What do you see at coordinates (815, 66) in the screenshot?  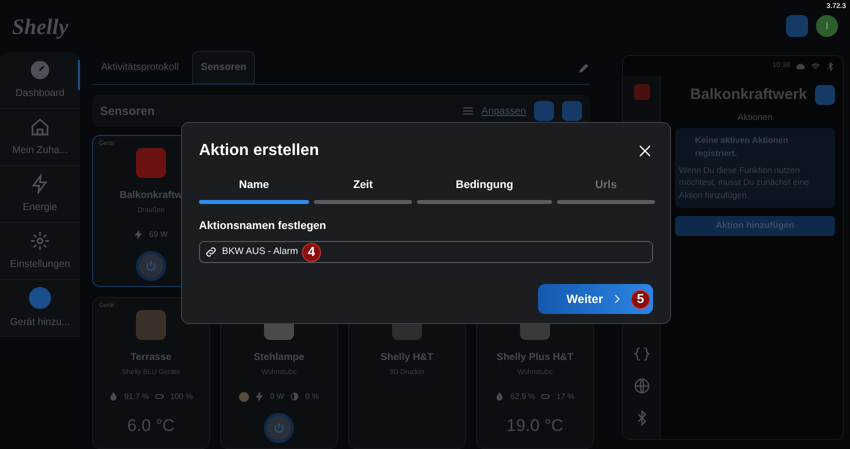 I see `wifi-icon` at bounding box center [815, 66].